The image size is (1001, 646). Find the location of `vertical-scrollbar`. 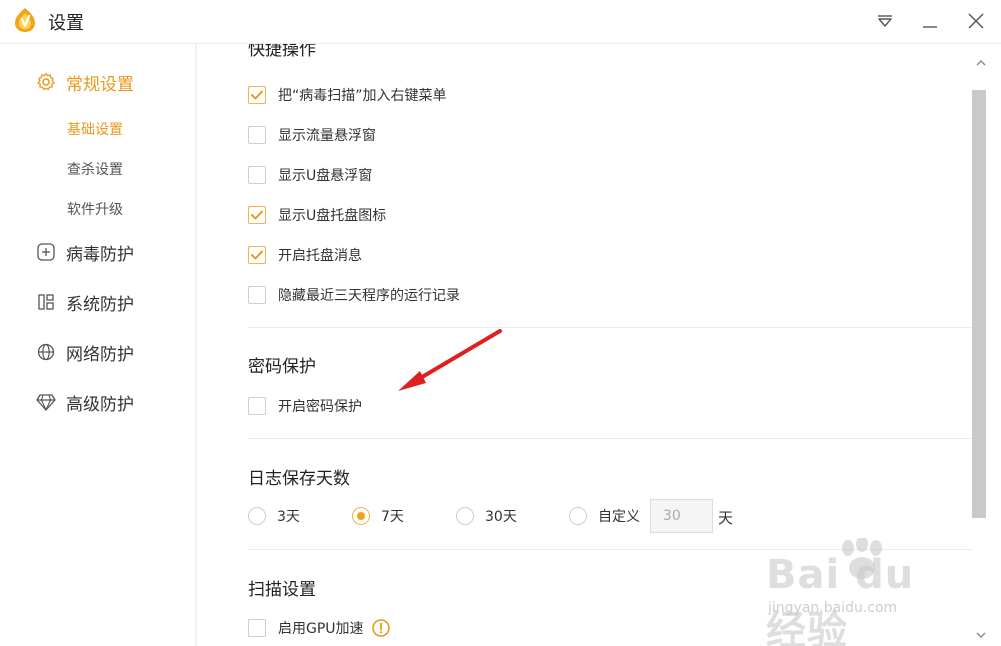

vertical-scrollbar is located at coordinates (981, 345).